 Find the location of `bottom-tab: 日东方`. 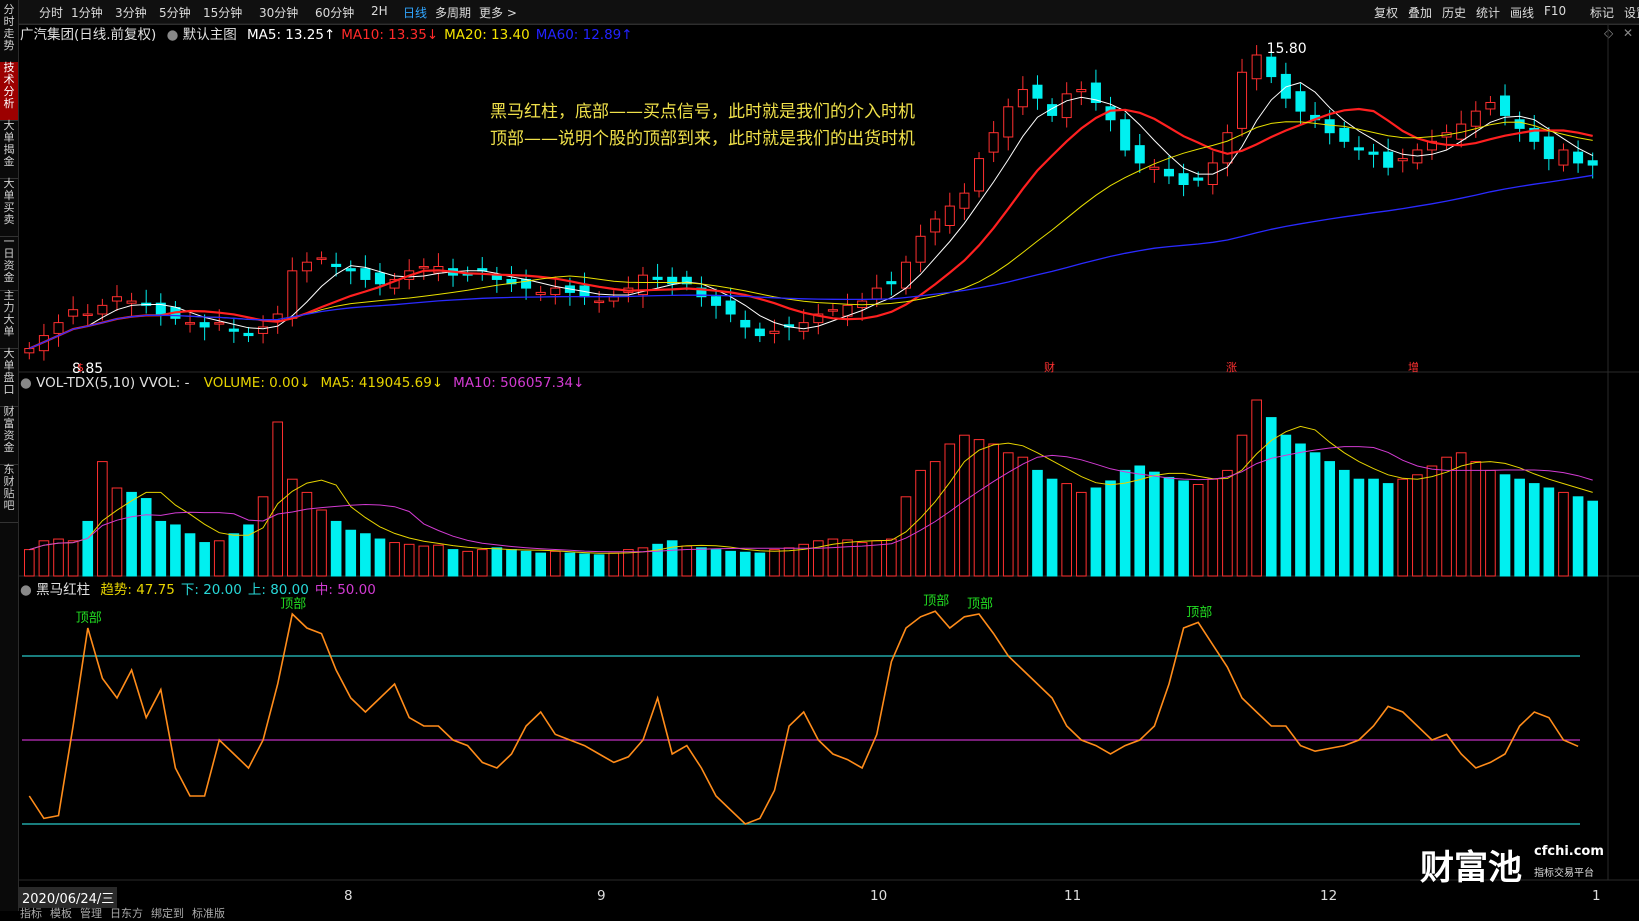

bottom-tab: 日东方 is located at coordinates (126, 913).